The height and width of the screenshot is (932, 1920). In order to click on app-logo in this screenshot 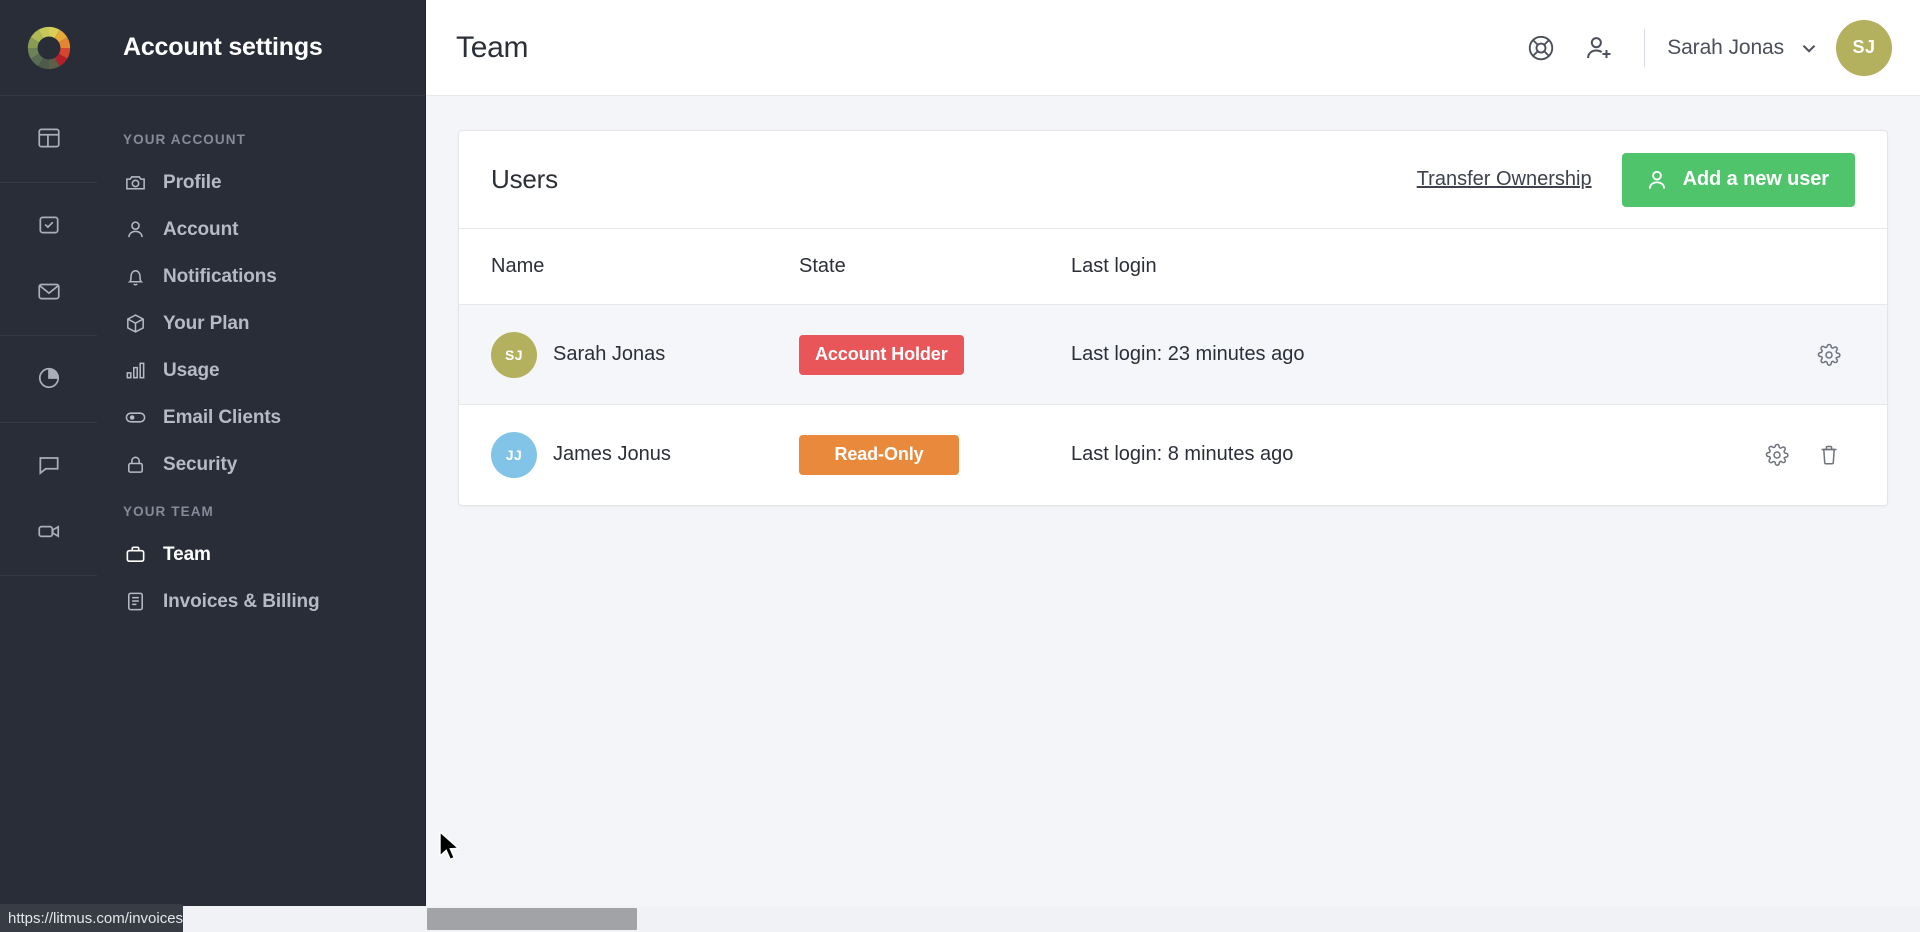, I will do `click(48, 48)`.